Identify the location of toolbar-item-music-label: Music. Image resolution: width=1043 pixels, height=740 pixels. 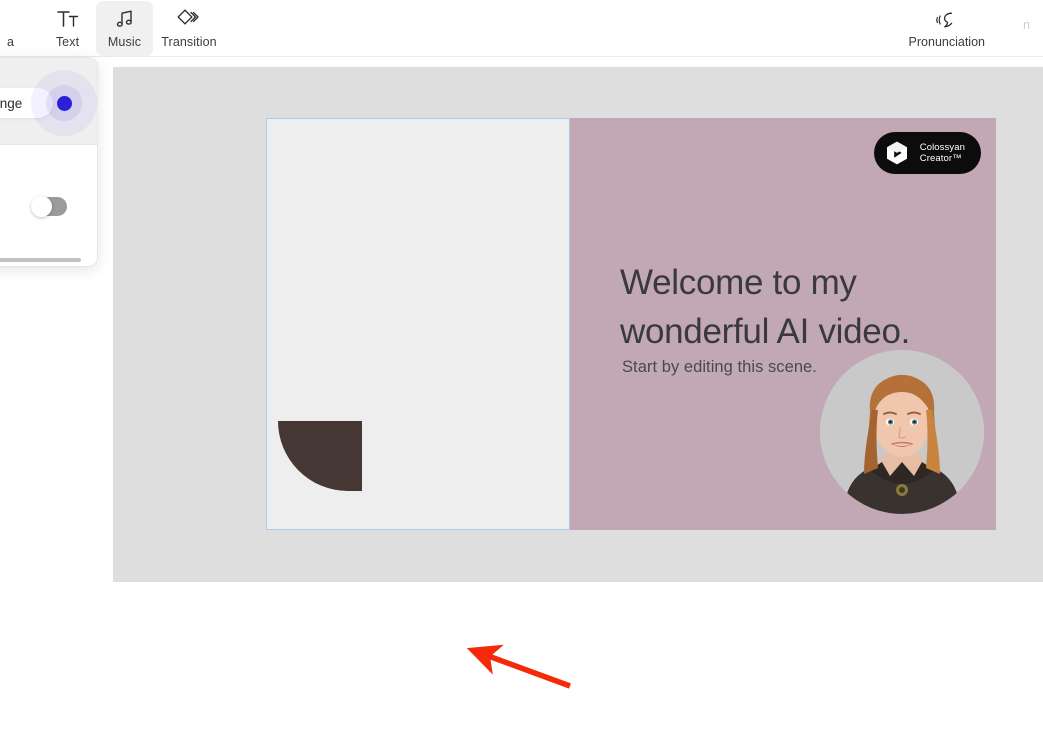
(124, 42).